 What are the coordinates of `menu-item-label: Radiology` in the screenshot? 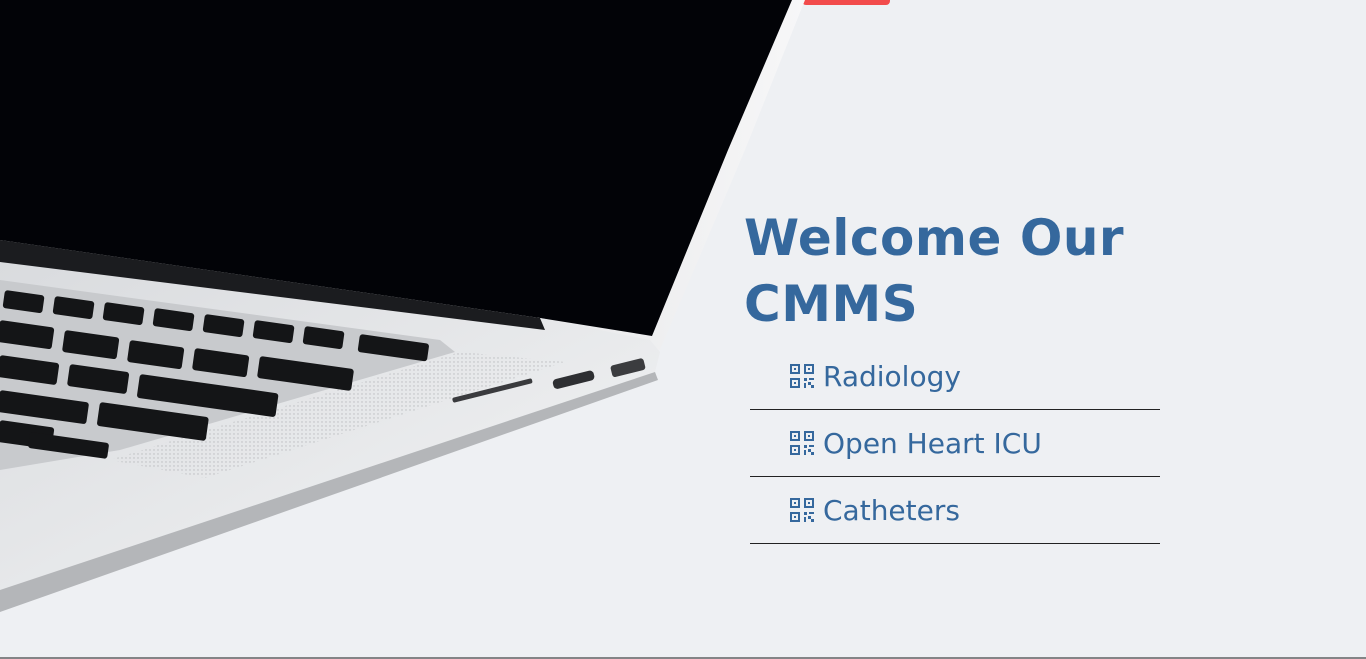 It's located at (892, 376).